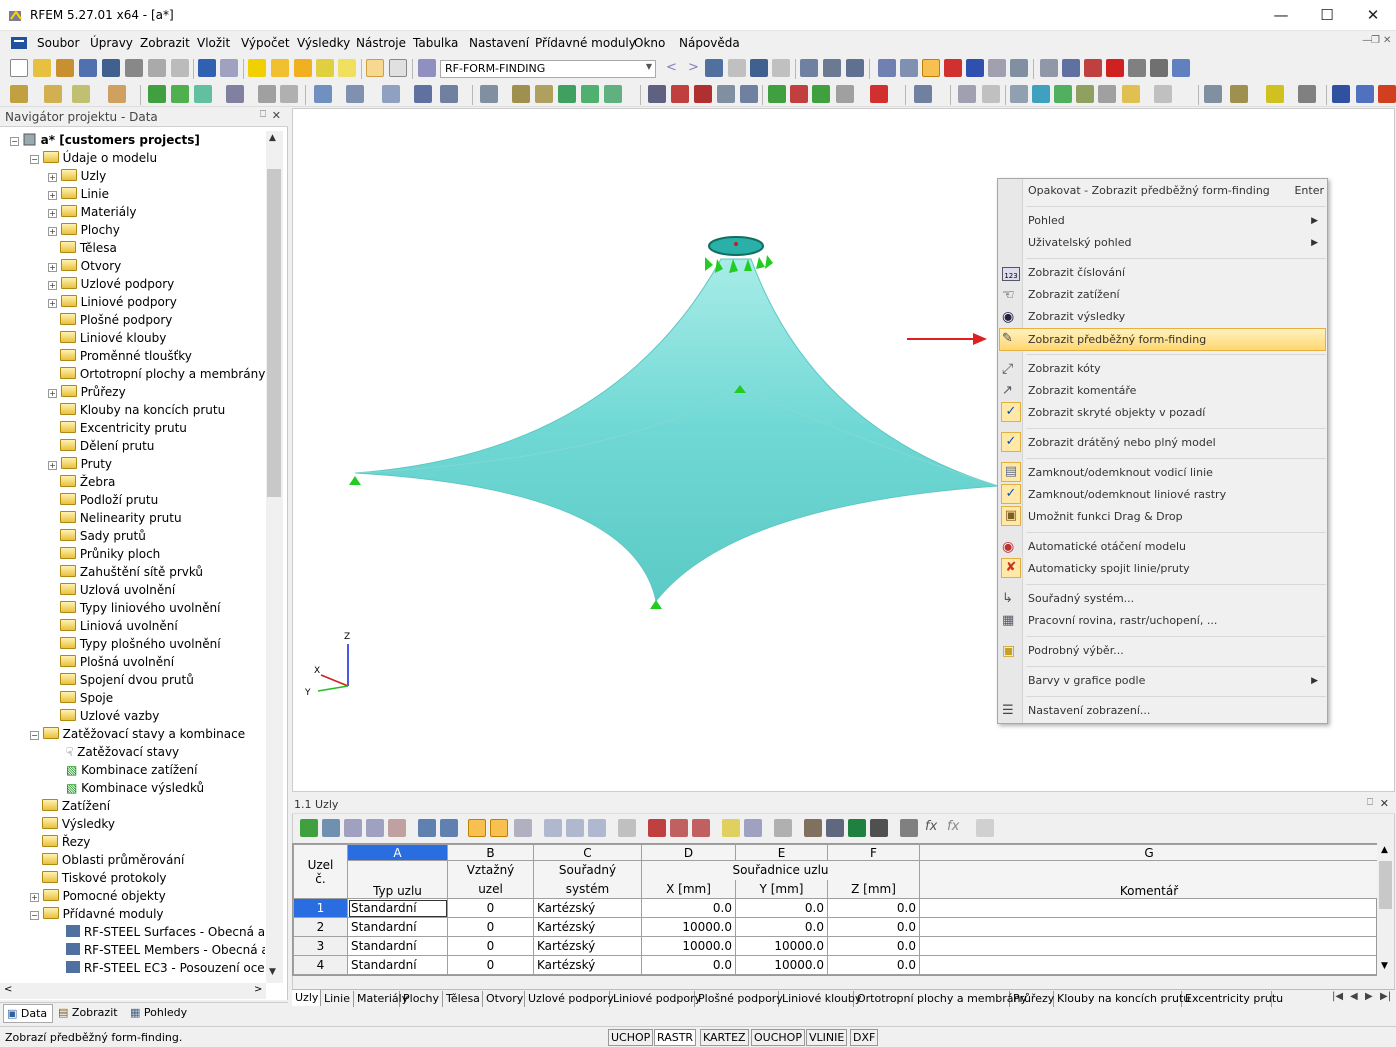 This screenshot has height=1047, width=1396. I want to click on close-button: ✕, so click(1373, 15).